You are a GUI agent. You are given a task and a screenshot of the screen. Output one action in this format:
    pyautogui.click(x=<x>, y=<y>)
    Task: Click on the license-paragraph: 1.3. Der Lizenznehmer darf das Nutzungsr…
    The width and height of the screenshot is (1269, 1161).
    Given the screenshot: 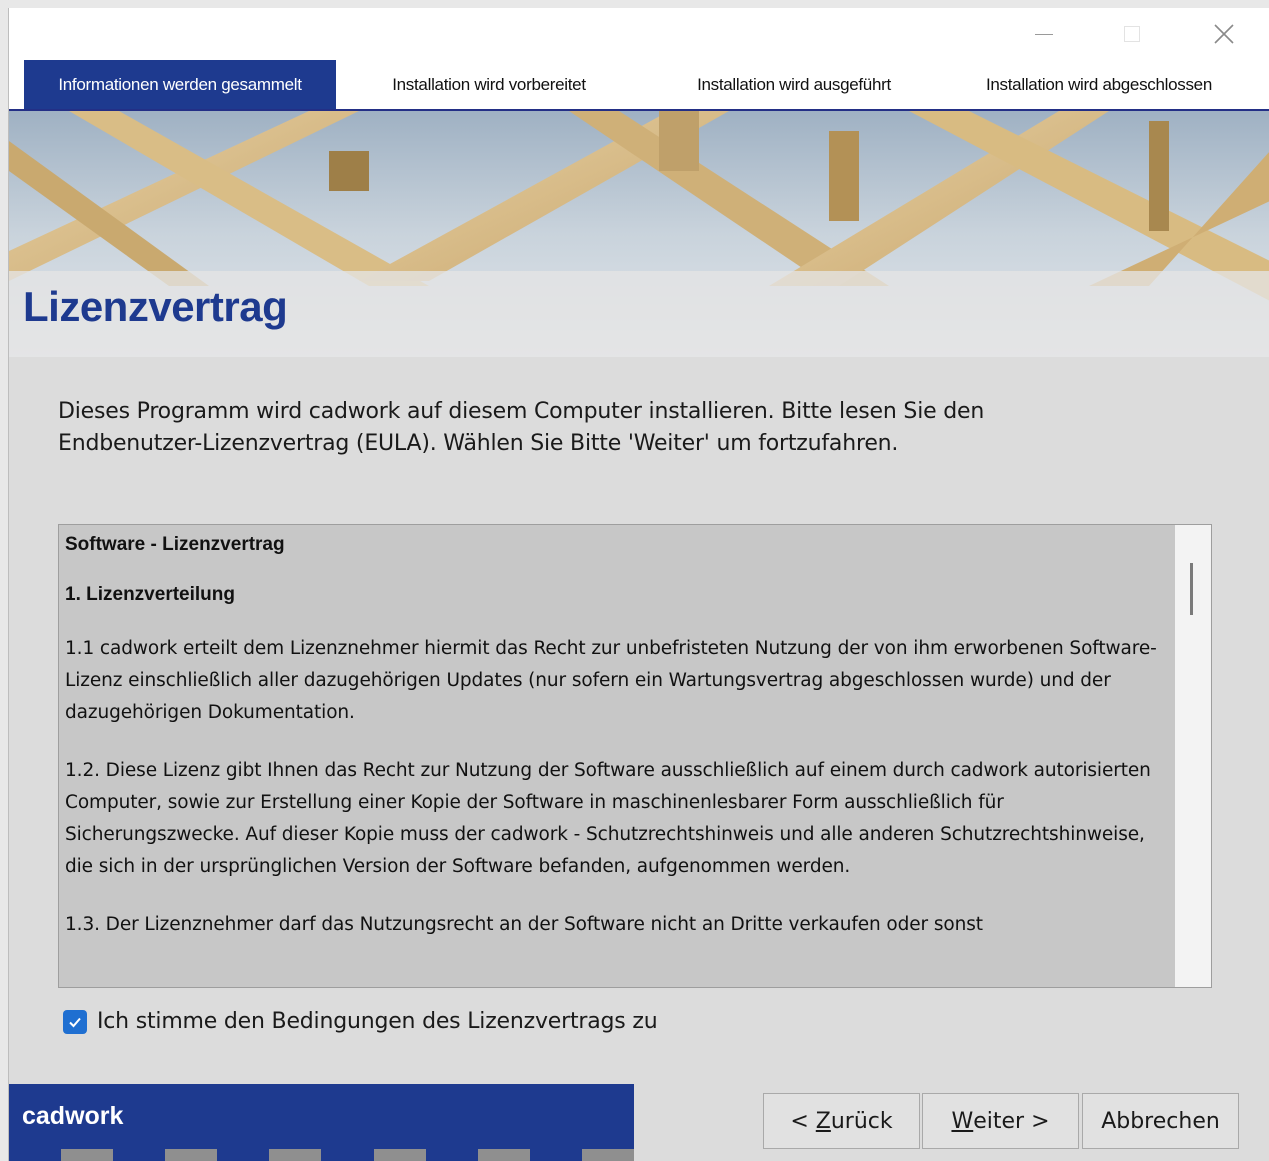 What is the action you would take?
    pyautogui.click(x=524, y=924)
    